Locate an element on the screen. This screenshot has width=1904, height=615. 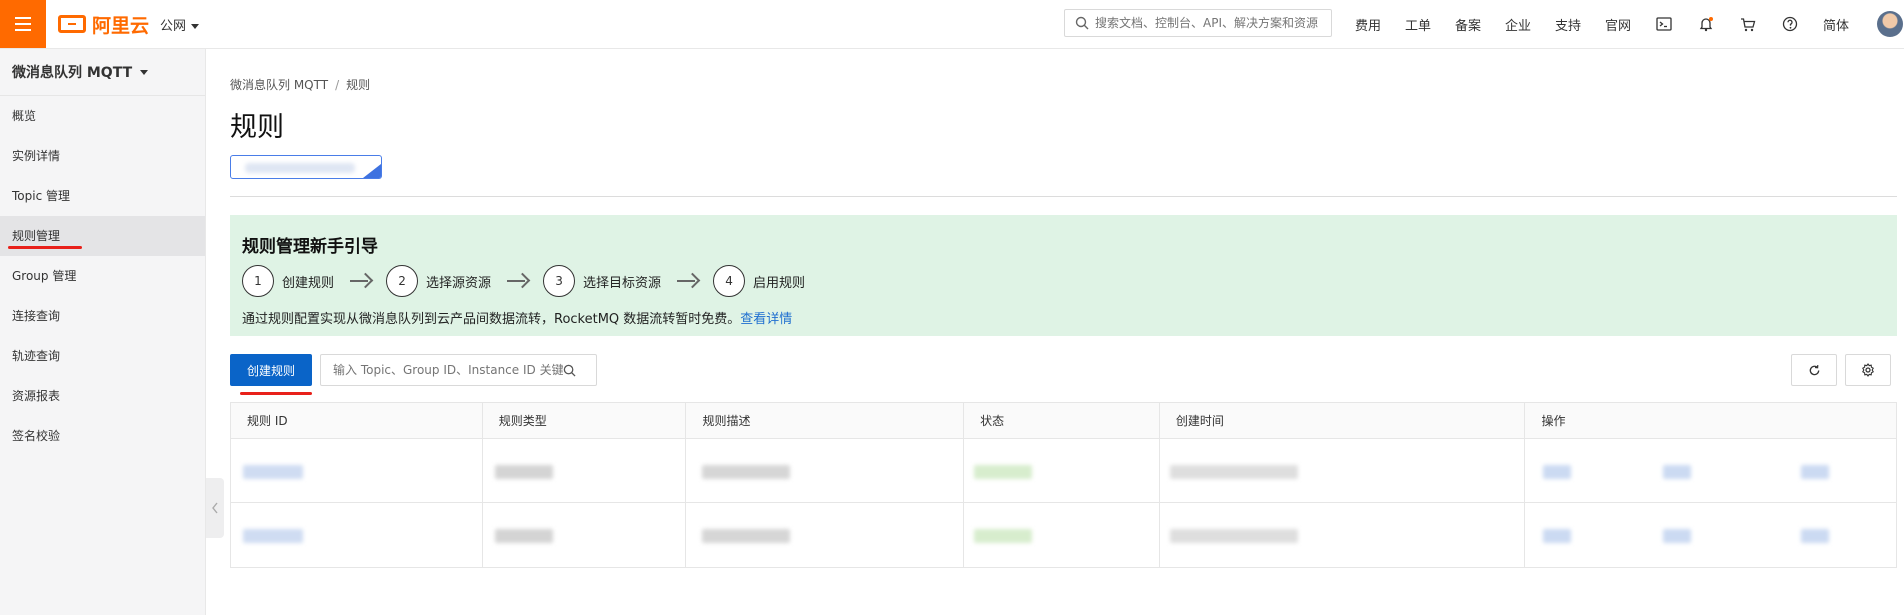
create-rule-button: 创建规则 is located at coordinates (271, 370).